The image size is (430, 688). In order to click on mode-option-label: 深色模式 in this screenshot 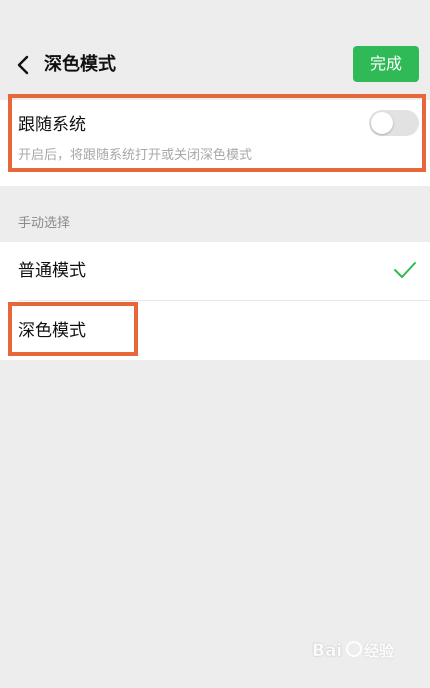, I will do `click(52, 331)`.